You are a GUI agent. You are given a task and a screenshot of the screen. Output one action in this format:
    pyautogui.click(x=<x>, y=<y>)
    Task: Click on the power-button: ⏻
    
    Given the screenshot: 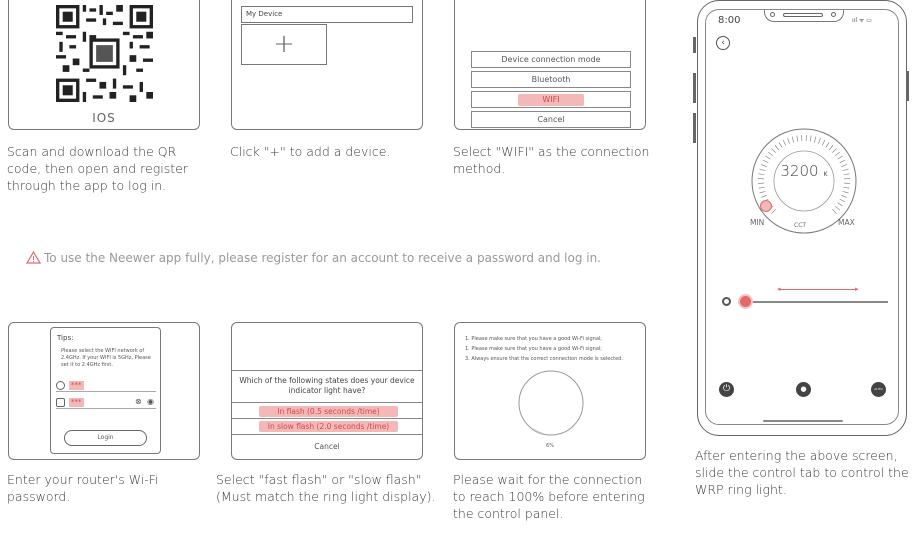 What is the action you would take?
    pyautogui.click(x=726, y=389)
    